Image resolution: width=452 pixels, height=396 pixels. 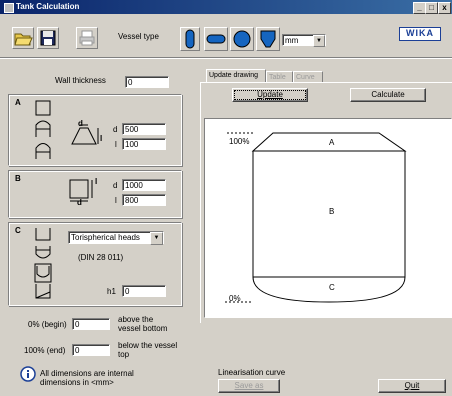 I want to click on section-a-dim-l: l, so click(x=101, y=138).